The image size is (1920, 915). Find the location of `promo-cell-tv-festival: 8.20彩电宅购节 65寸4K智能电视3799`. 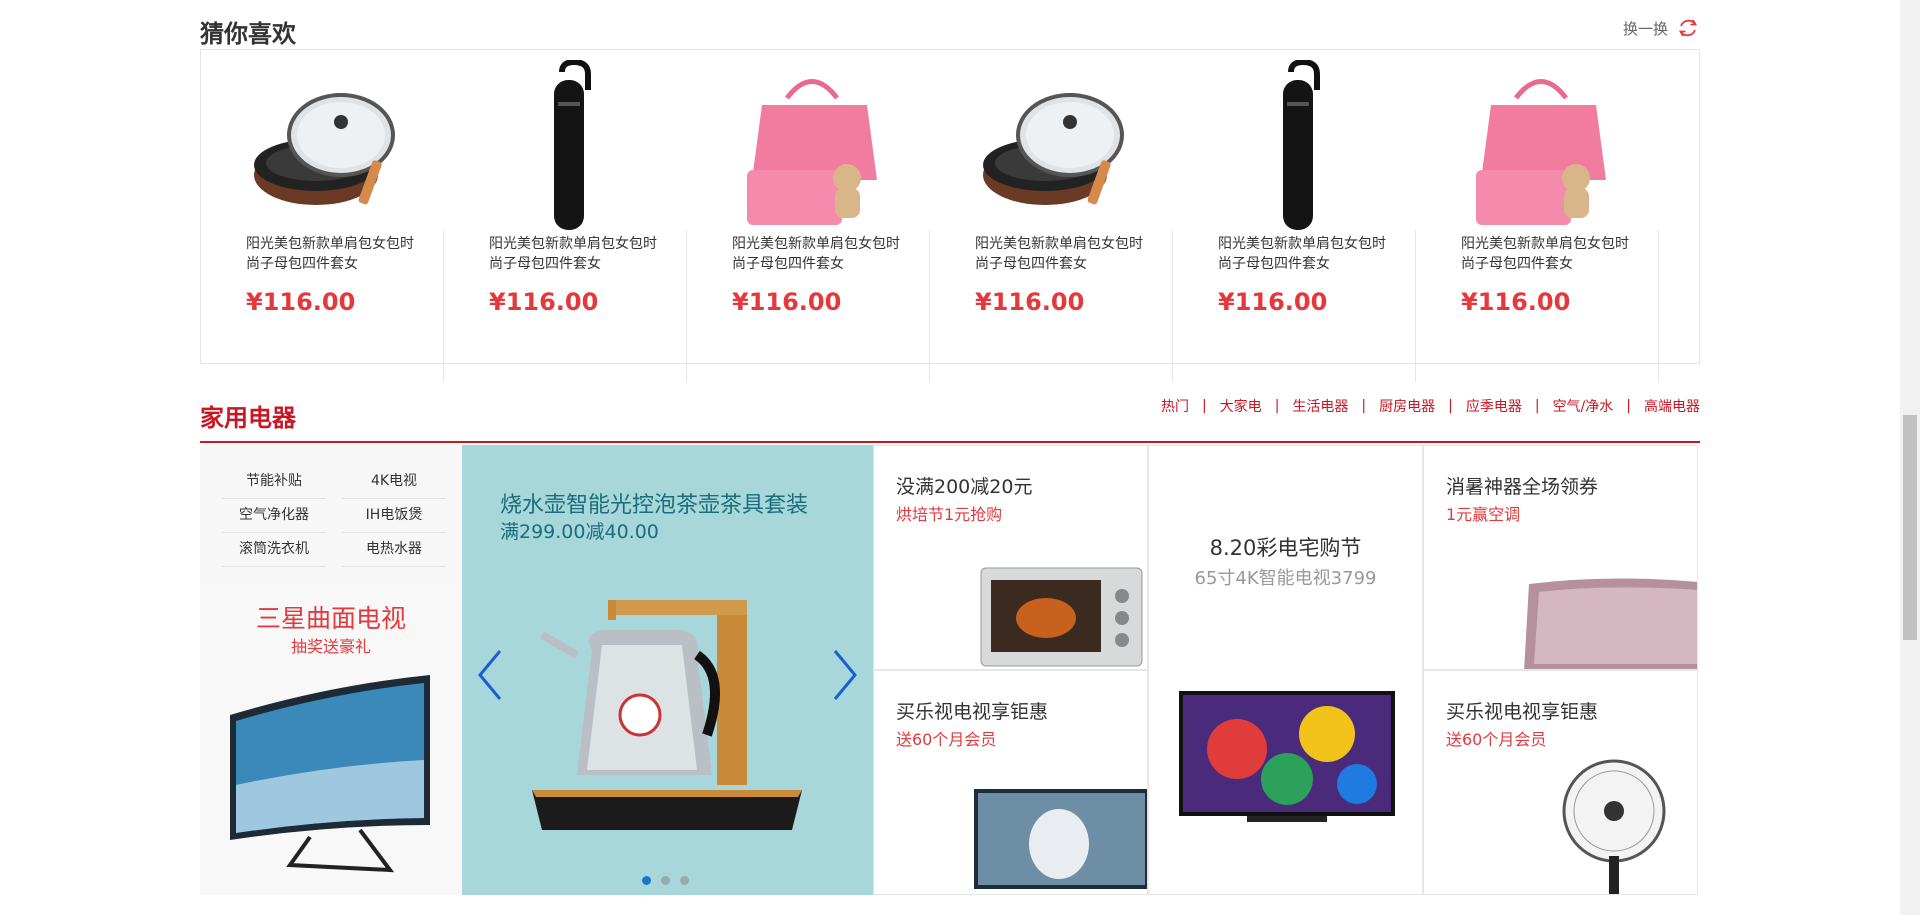

promo-cell-tv-festival: 8.20彩电宅购节 65寸4K智能电视3799 is located at coordinates (1285, 670).